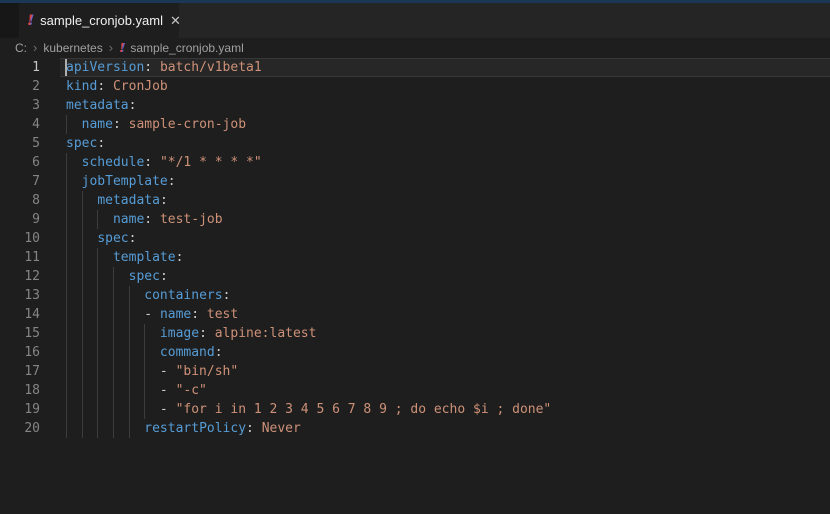 This screenshot has height=514, width=830. I want to click on code-line: 15 image: alpine:latest, so click(415, 333).